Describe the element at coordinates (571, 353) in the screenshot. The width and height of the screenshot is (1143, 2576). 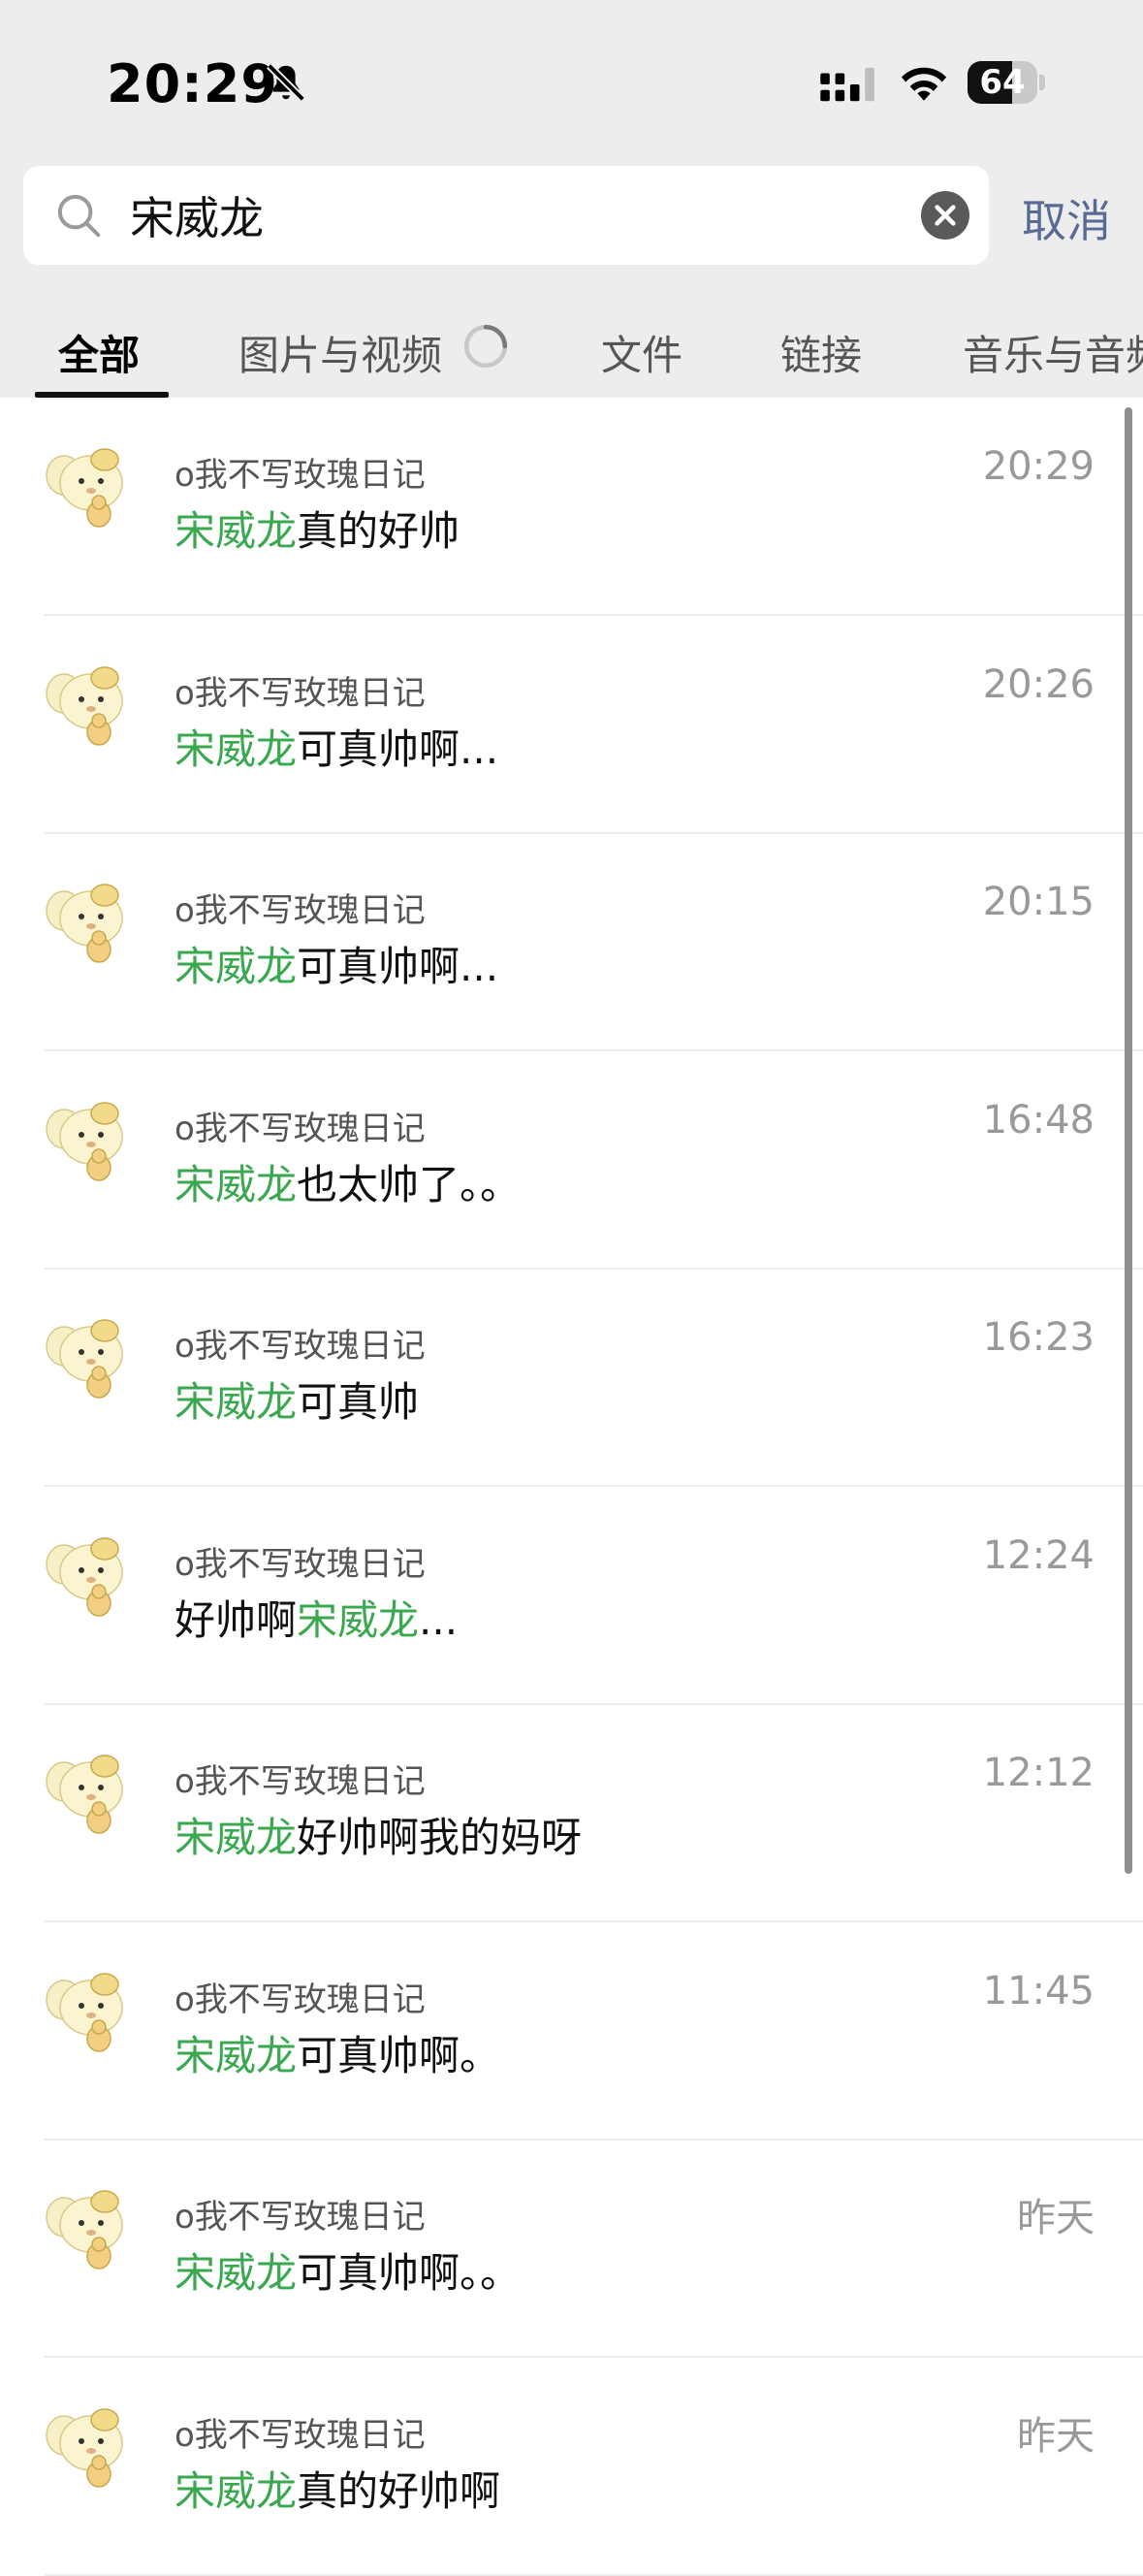
I see `filter-tabs: 全部 图片与视频 文件 链接 音乐与音频` at that location.